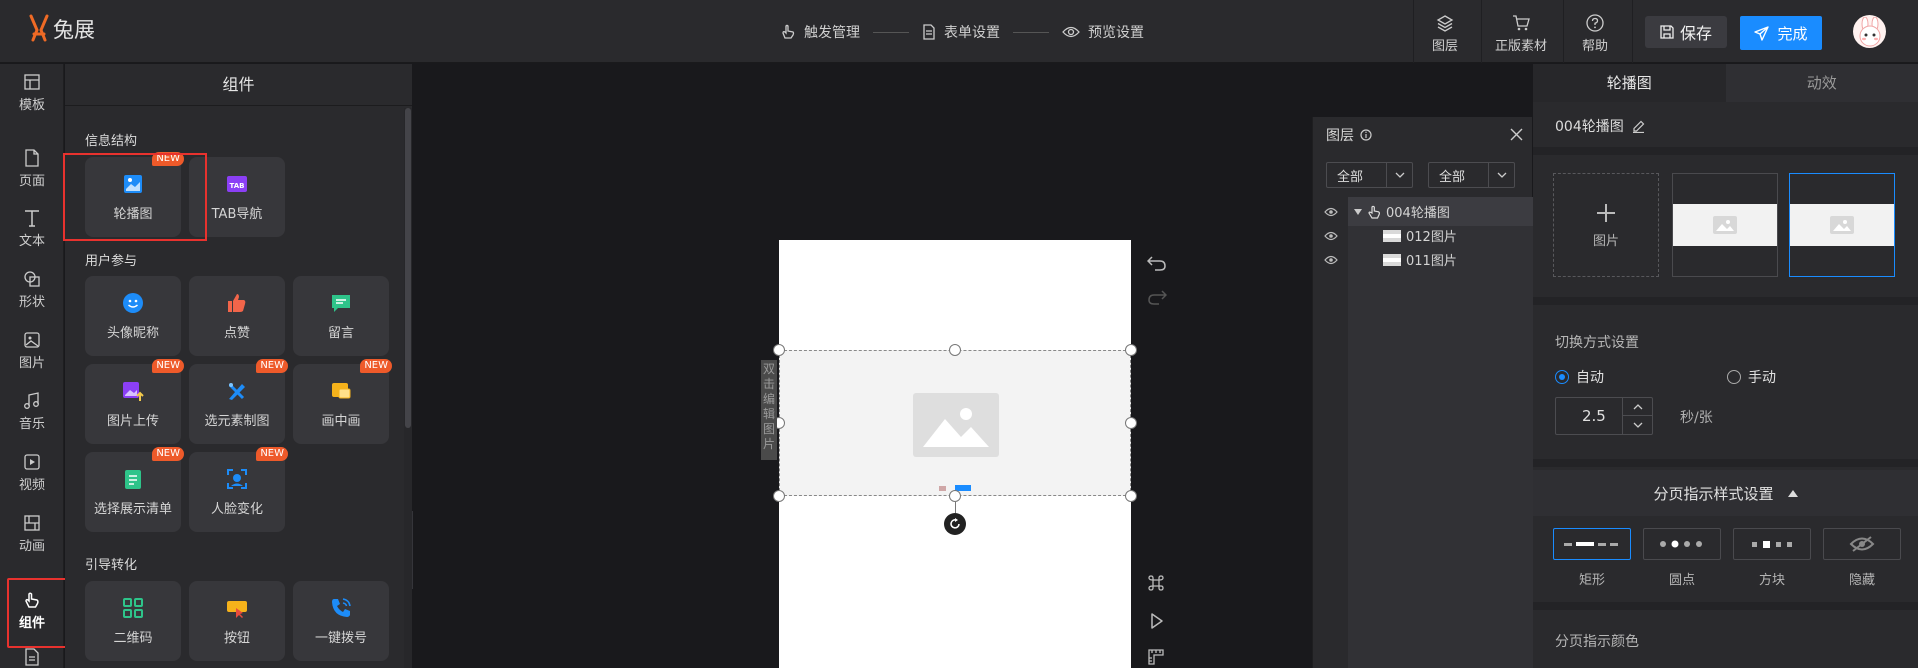 The image size is (1918, 668). I want to click on done-button: 完成, so click(1781, 33).